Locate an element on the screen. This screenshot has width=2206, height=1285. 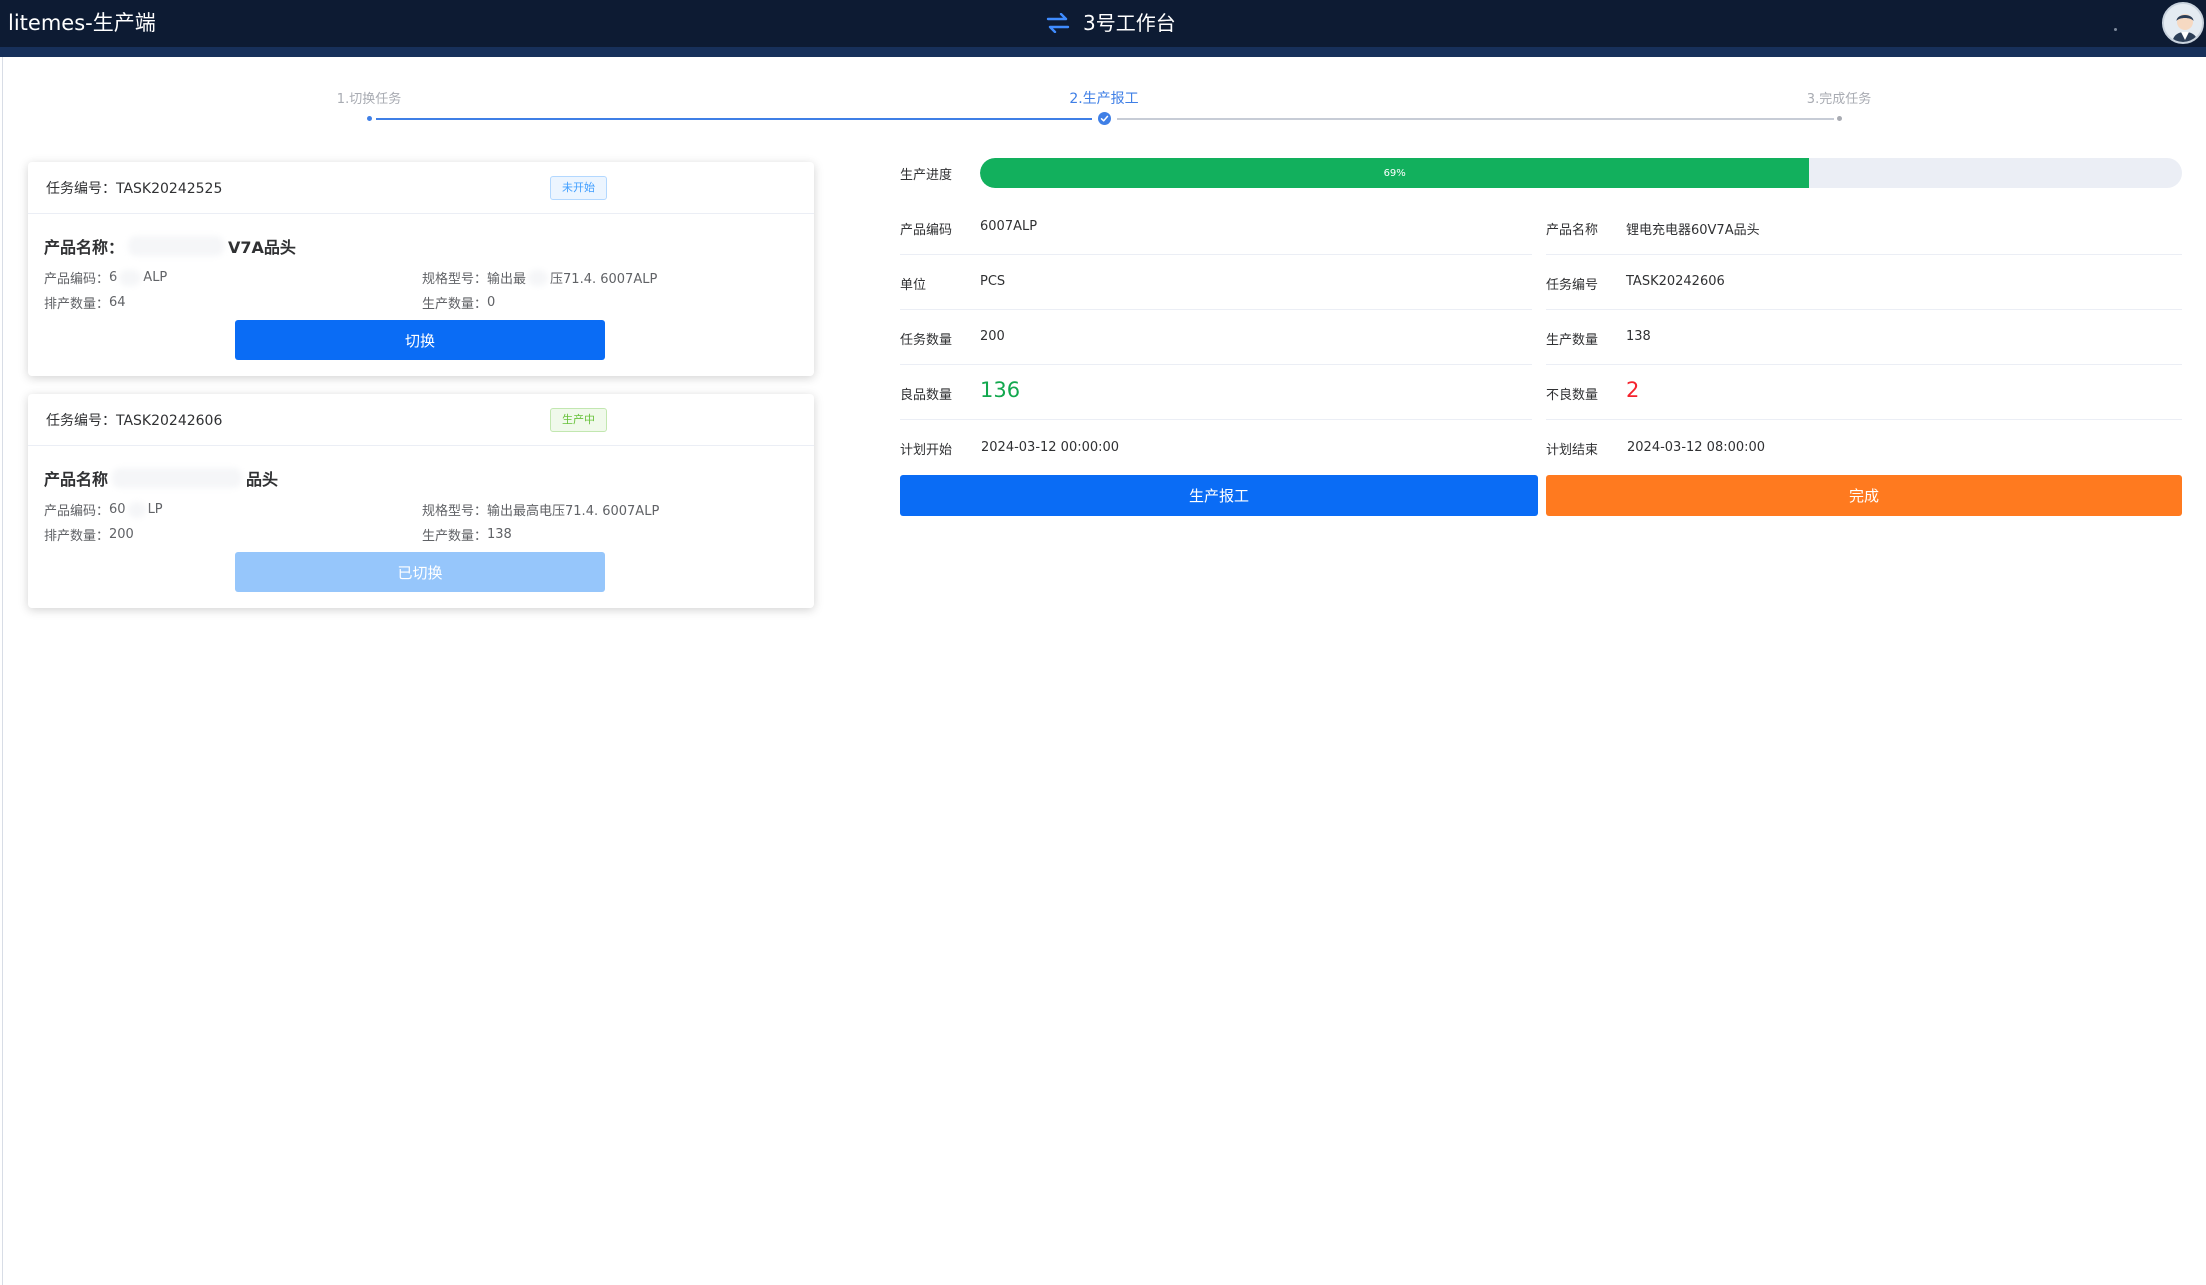
task-no-value: TASK20242606 is located at coordinates (1675, 281).